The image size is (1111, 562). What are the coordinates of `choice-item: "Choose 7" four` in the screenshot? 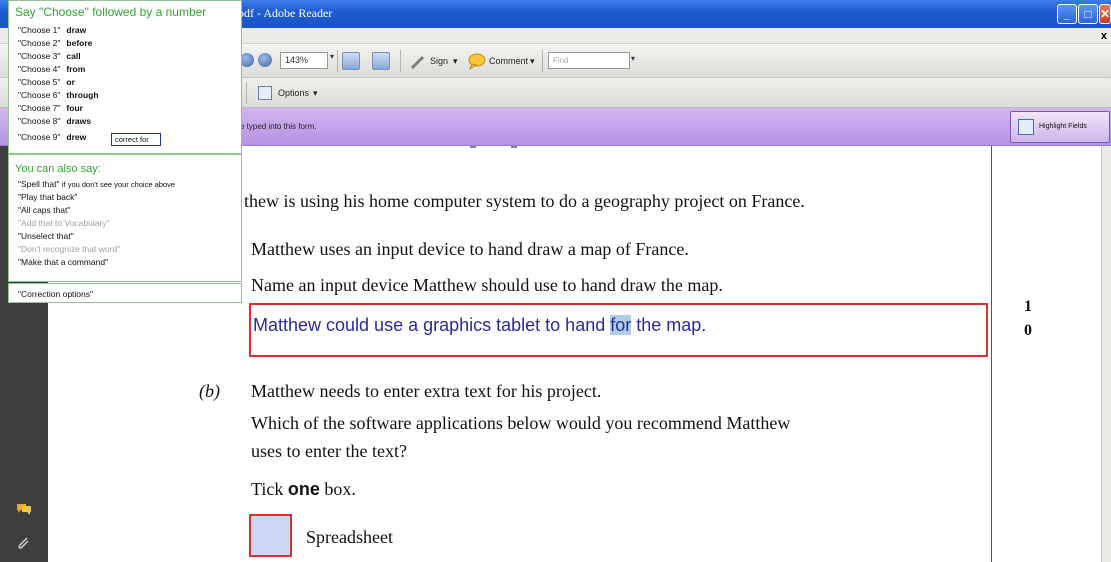 It's located at (50, 108).